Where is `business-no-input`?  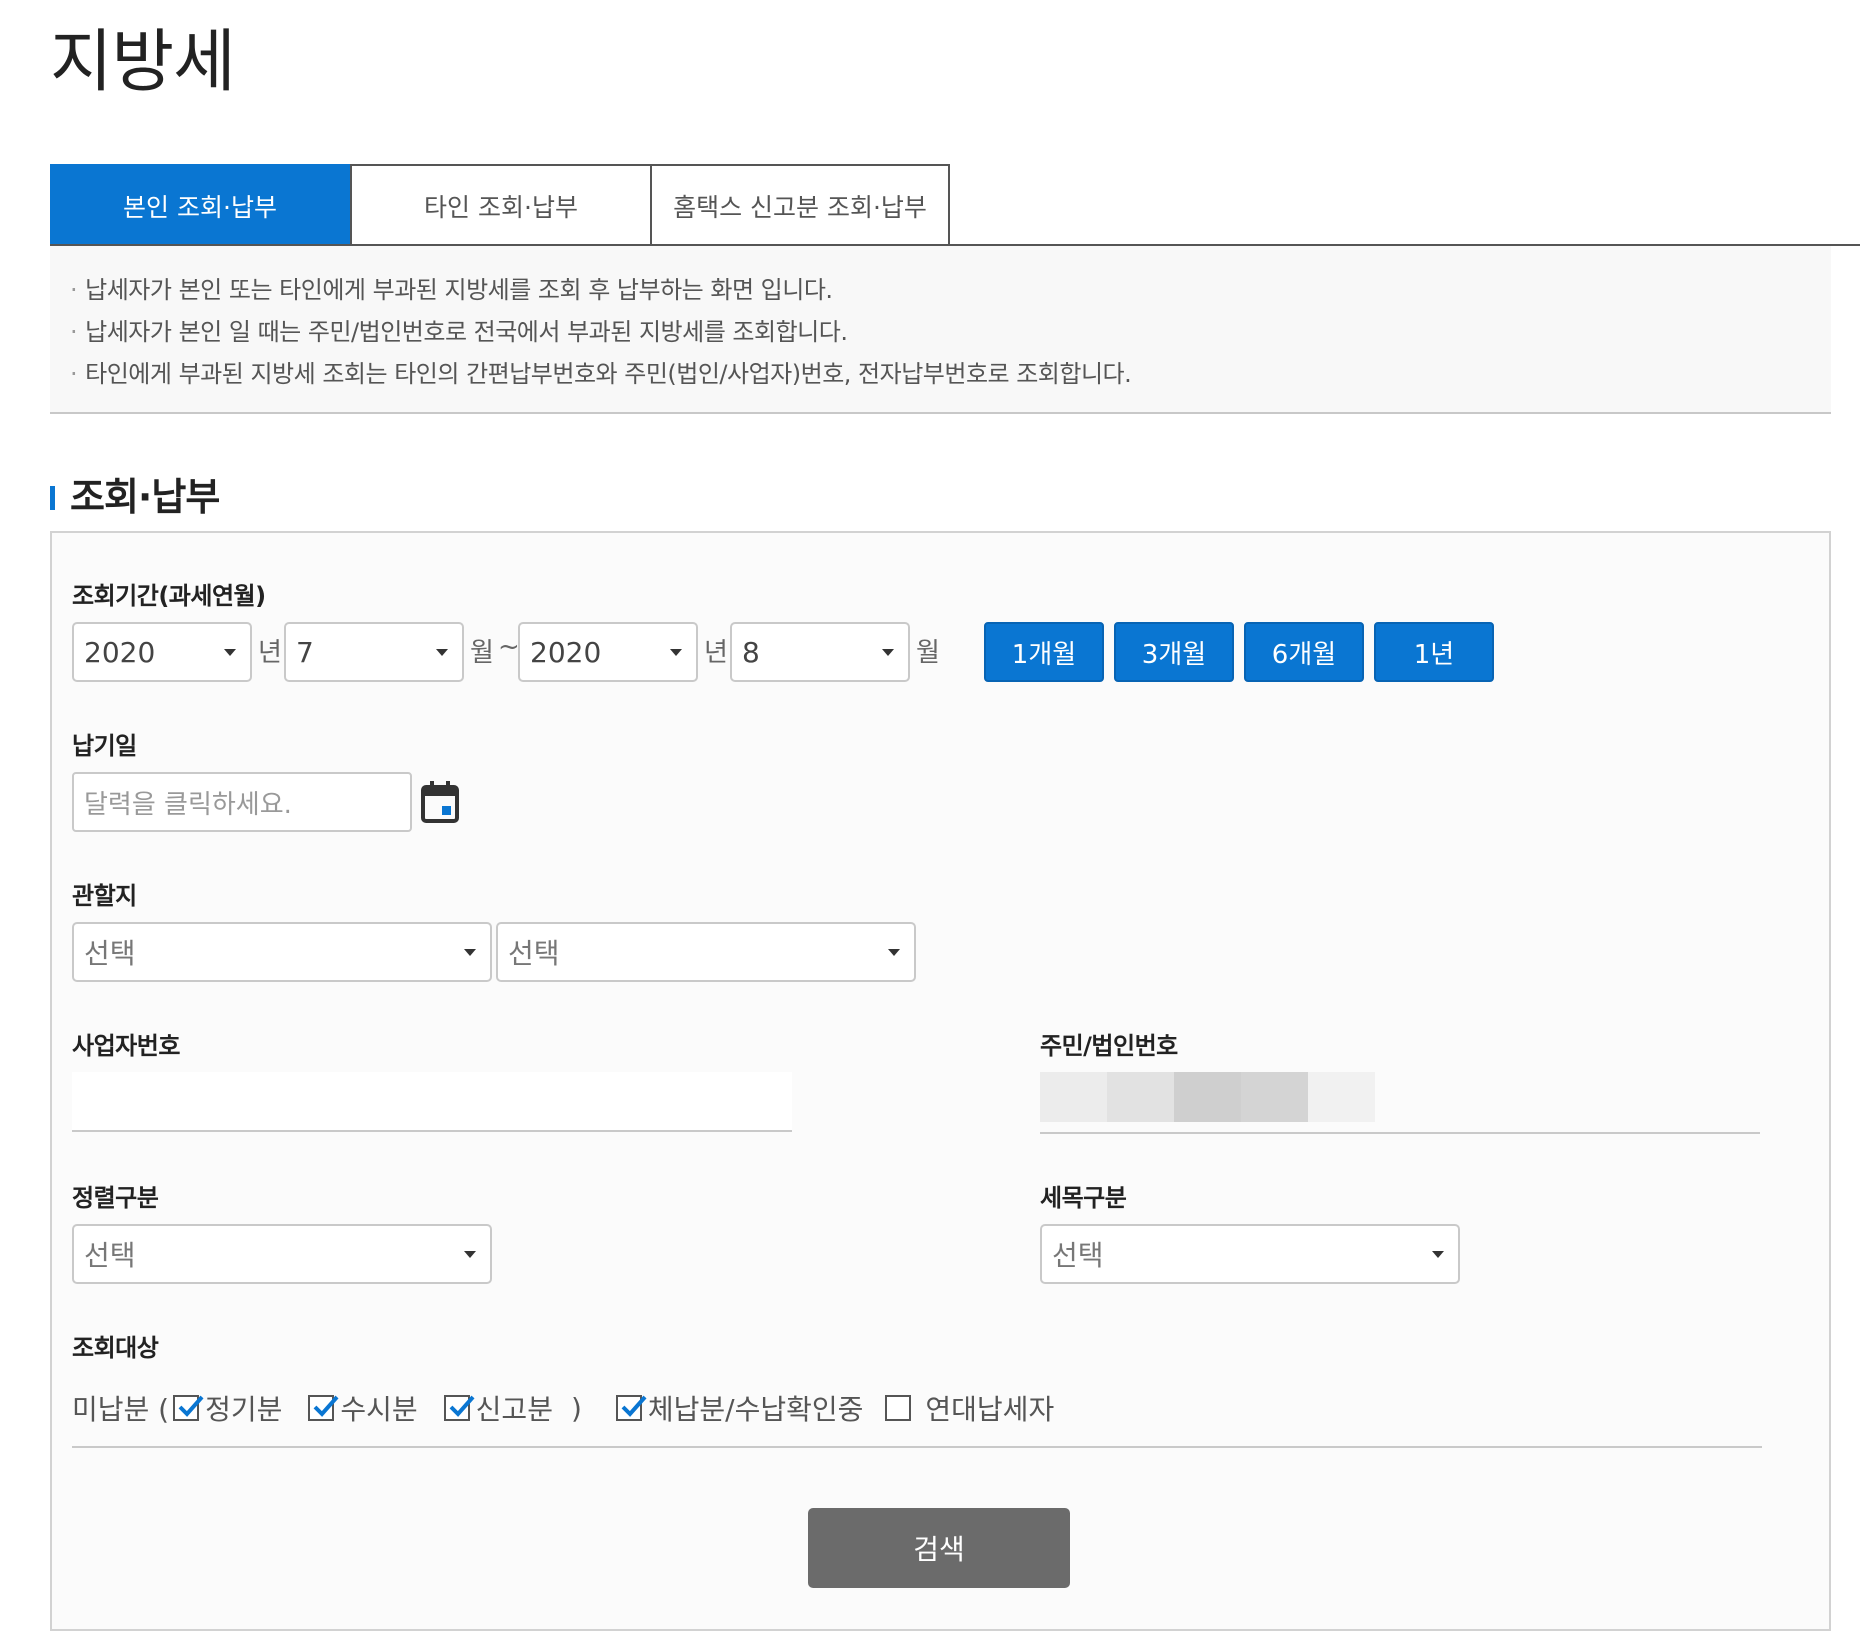 business-no-input is located at coordinates (432, 1101).